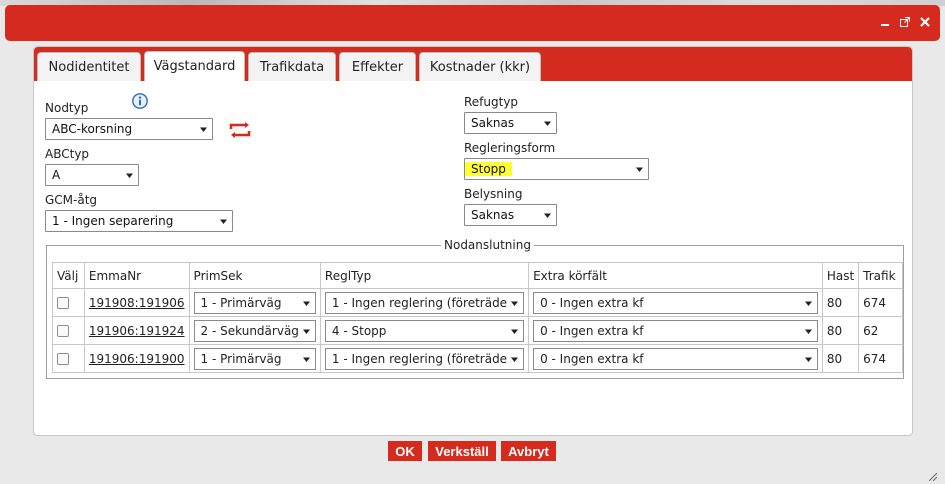 The height and width of the screenshot is (484, 945). What do you see at coordinates (528, 451) in the screenshot?
I see `cancel-button: Avbryt` at bounding box center [528, 451].